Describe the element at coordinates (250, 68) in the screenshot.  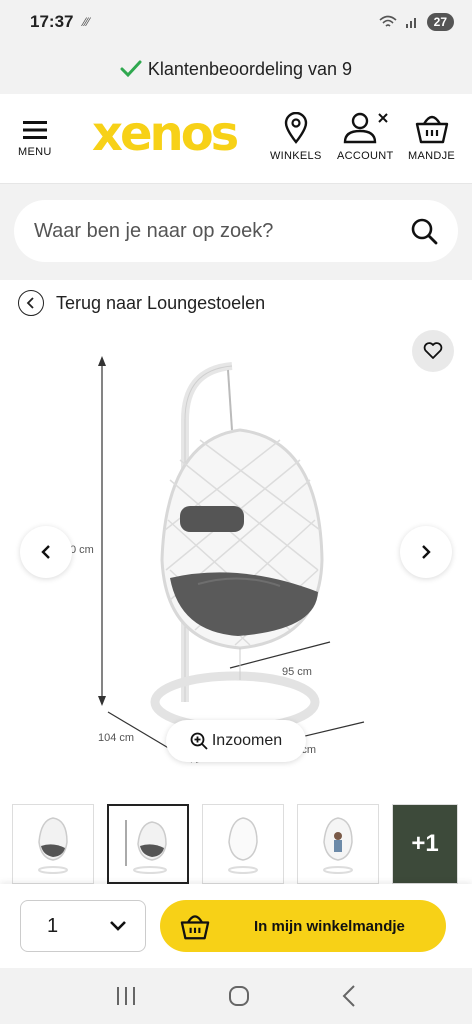
I see `review-text: Klantenbeoordeling van 9` at that location.